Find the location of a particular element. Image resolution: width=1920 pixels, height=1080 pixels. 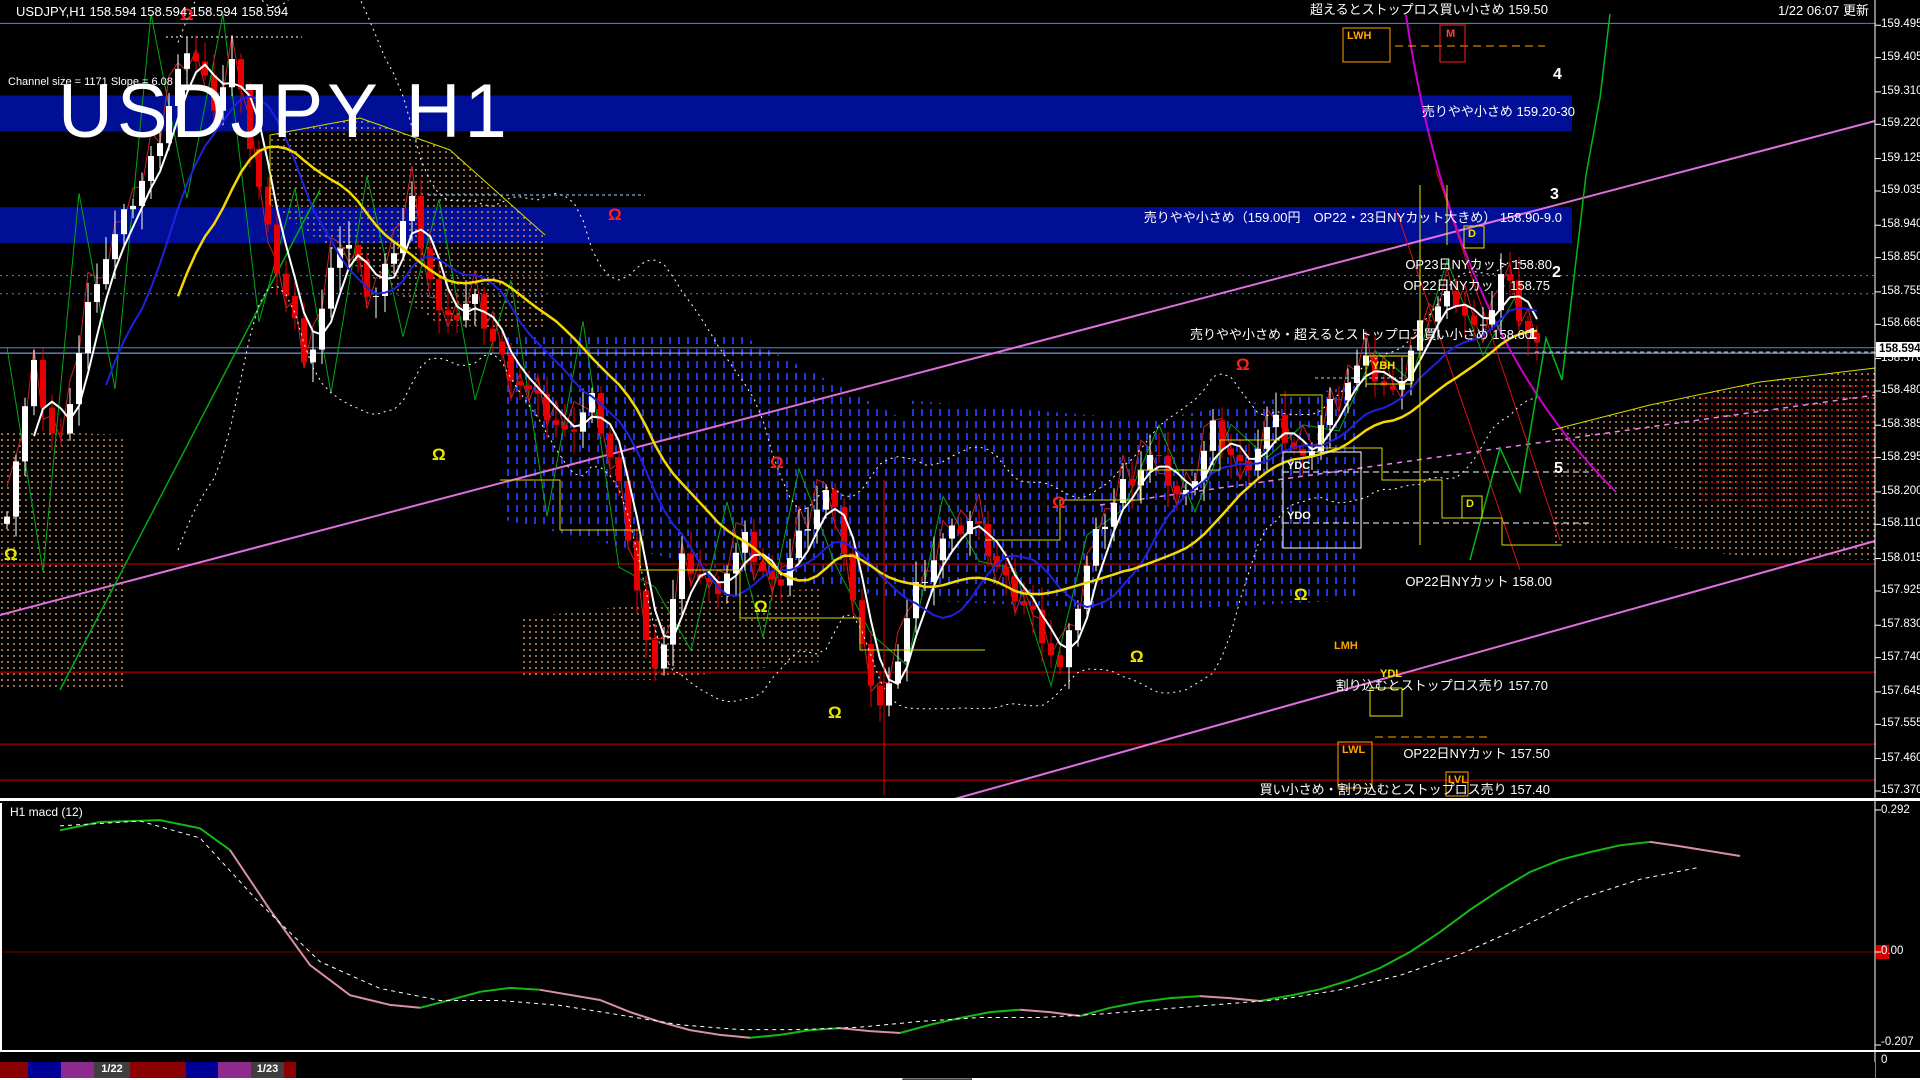

price-annotation: OP22日NYカット 157.50 is located at coordinates (1476, 753).